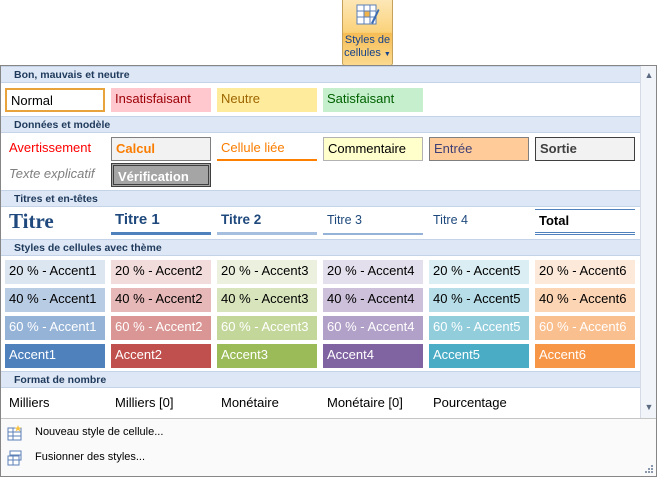  Describe the element at coordinates (161, 100) in the screenshot. I see `style-bad: Insatisfaisant` at that location.